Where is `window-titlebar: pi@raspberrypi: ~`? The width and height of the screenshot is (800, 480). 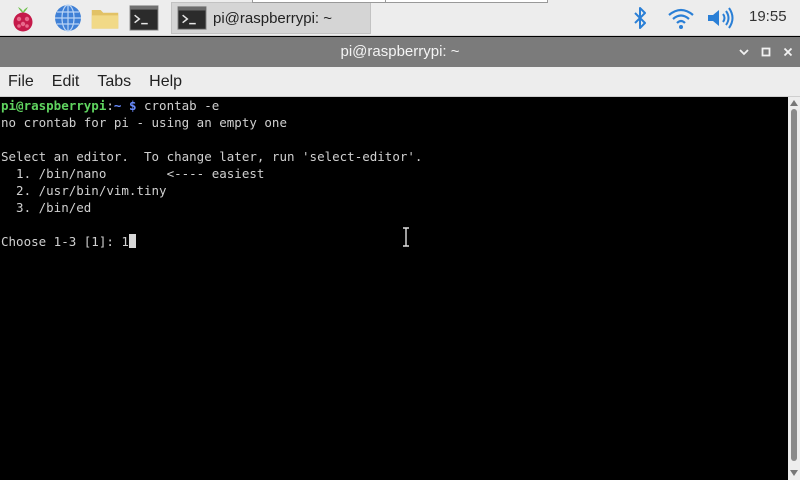
window-titlebar: pi@raspberrypi: ~ is located at coordinates (400, 52).